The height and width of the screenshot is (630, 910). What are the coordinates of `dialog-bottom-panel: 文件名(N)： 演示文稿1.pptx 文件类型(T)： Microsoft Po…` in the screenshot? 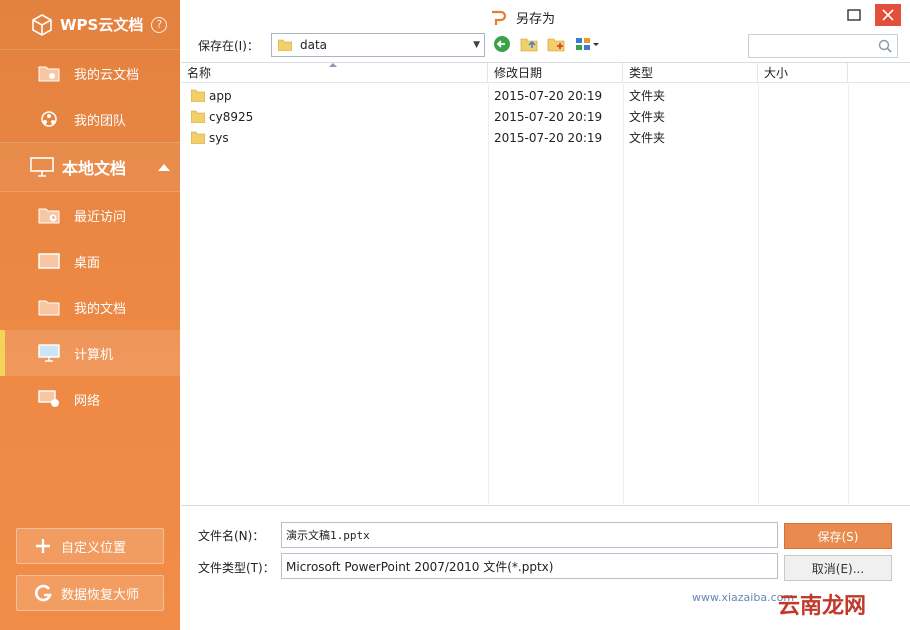 It's located at (545, 572).